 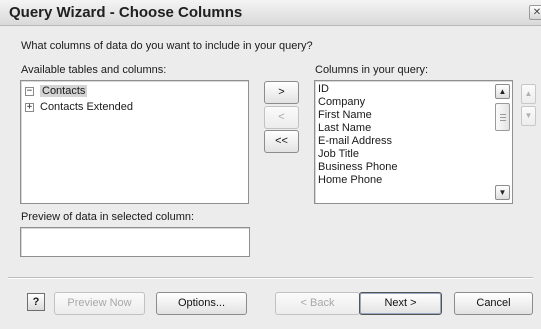 I want to click on move-up-icon: ▲, so click(x=528, y=94).